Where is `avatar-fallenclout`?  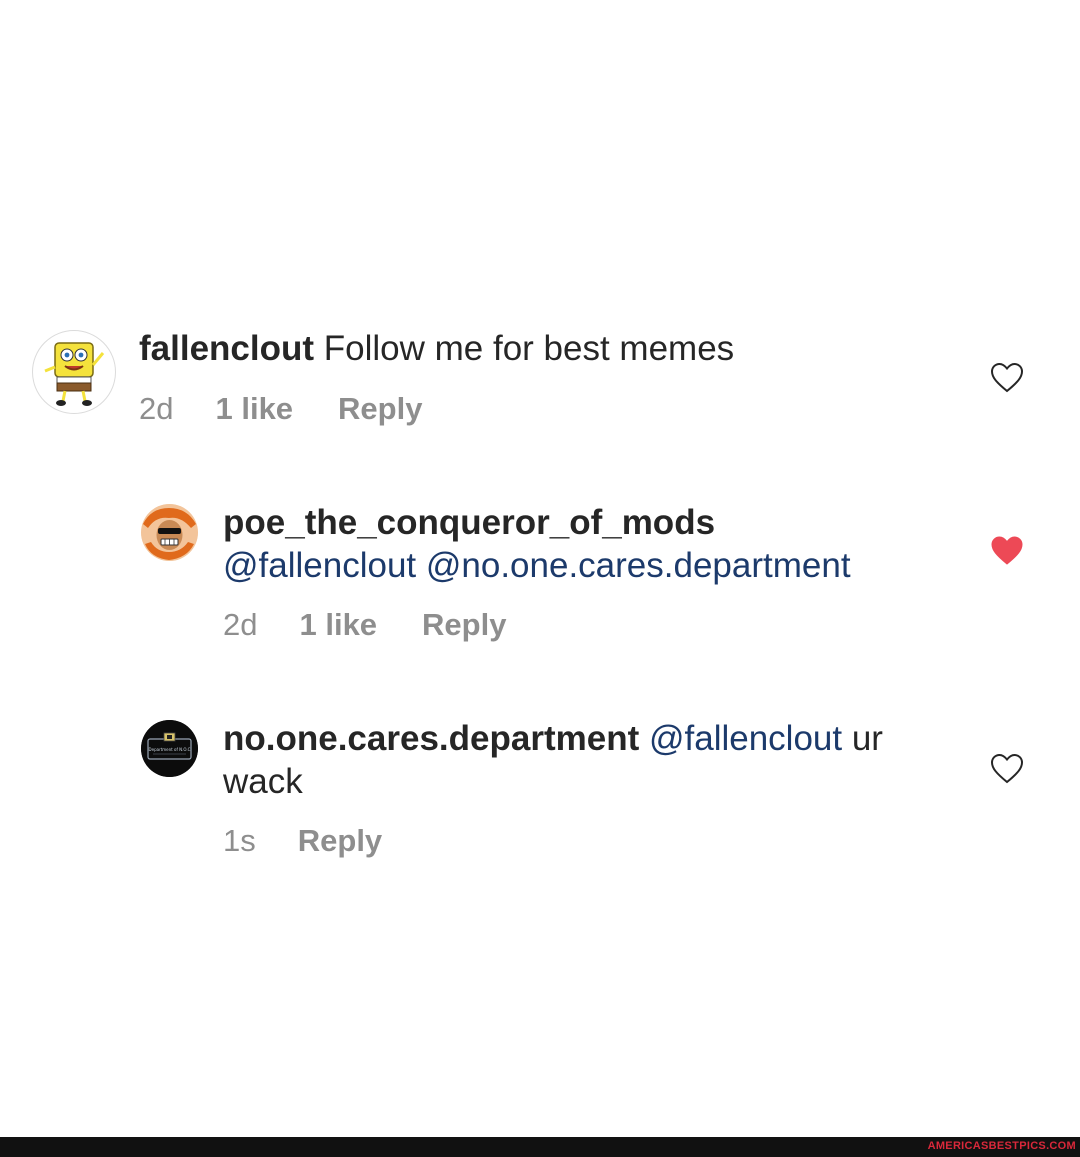
avatar-fallenclout is located at coordinates (74, 372).